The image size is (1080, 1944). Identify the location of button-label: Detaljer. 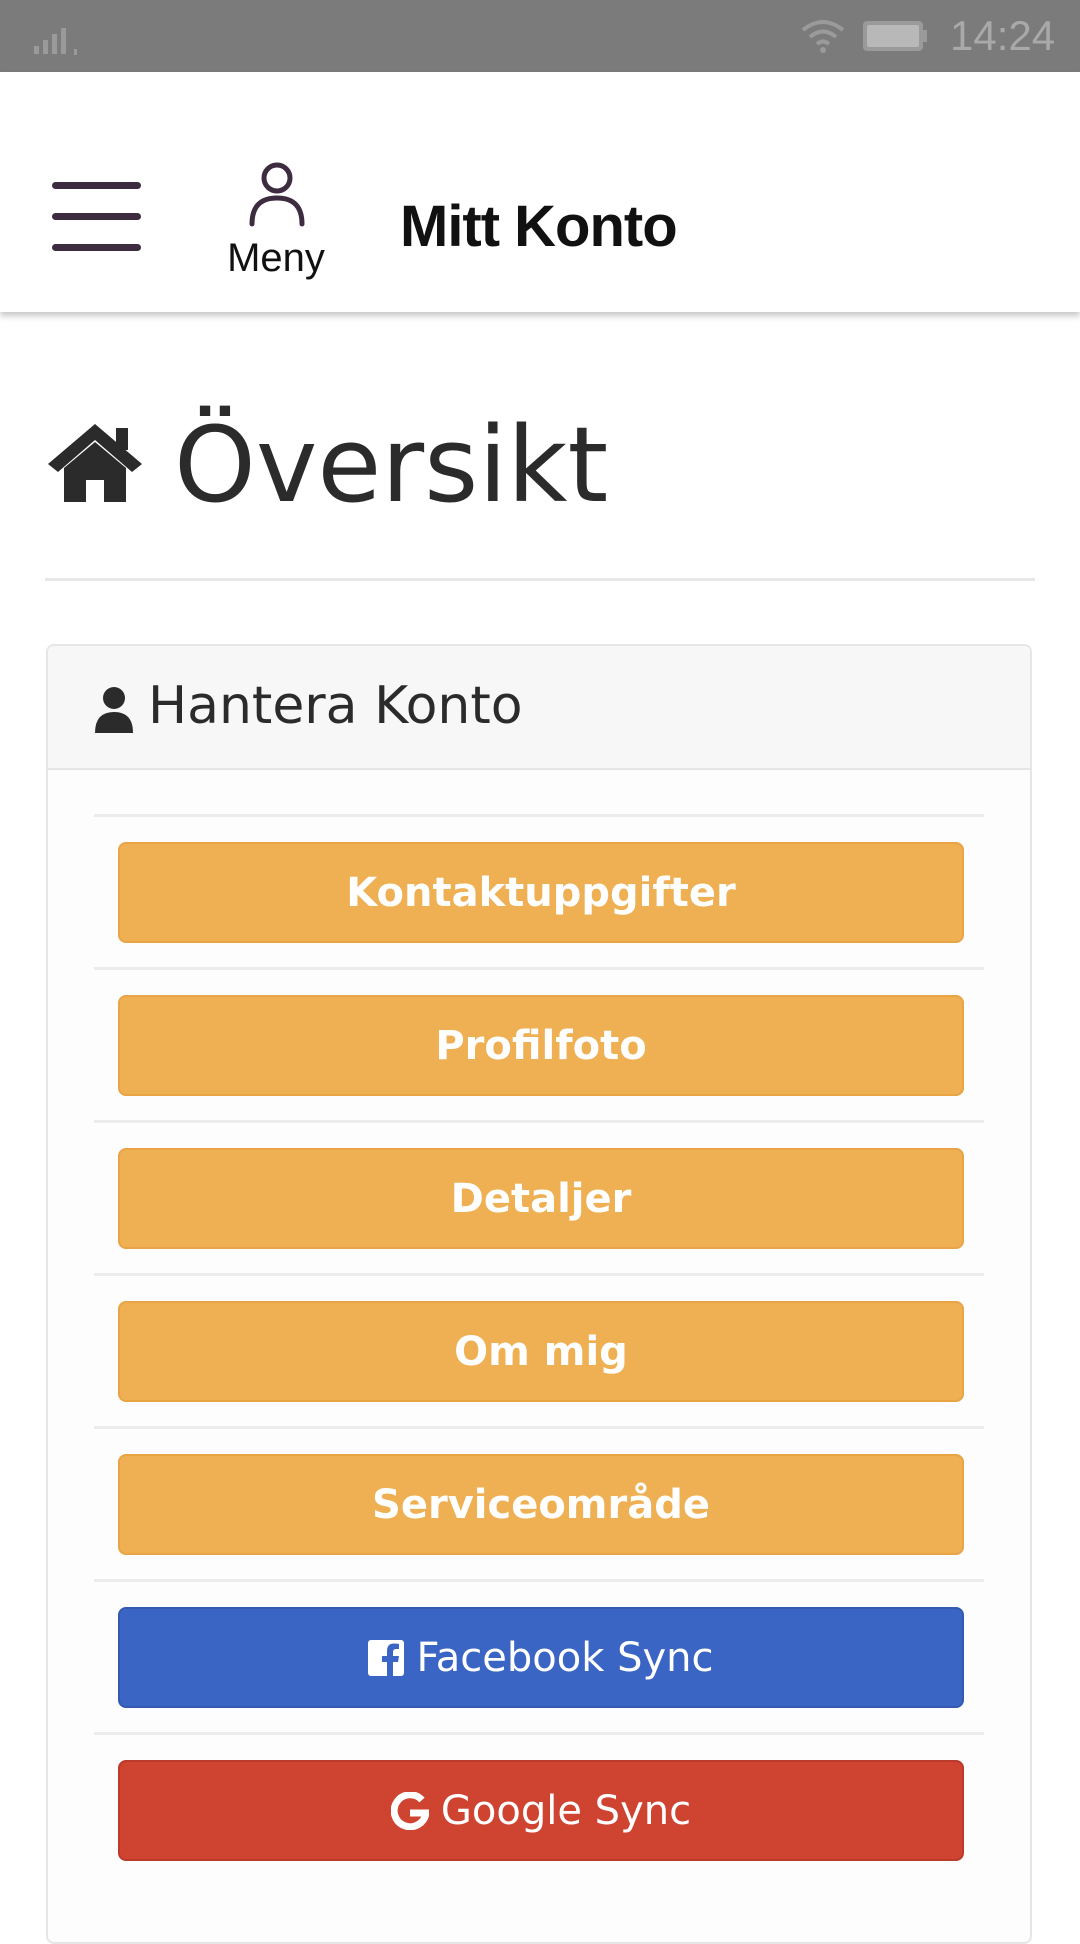
(541, 1198).